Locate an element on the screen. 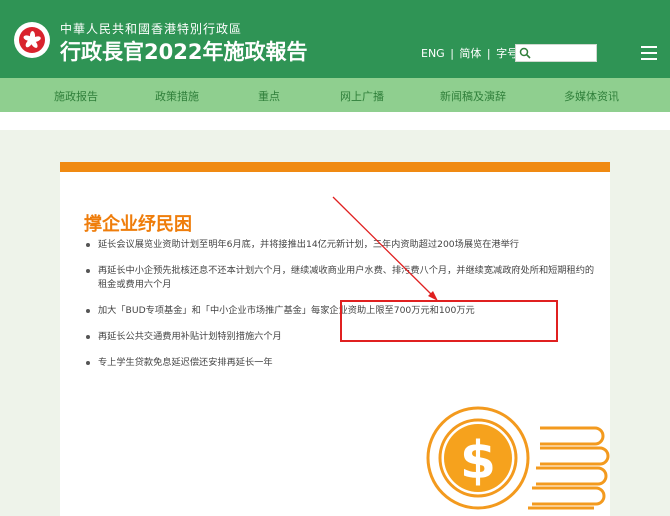  lang-english-link: ENG is located at coordinates (433, 53).